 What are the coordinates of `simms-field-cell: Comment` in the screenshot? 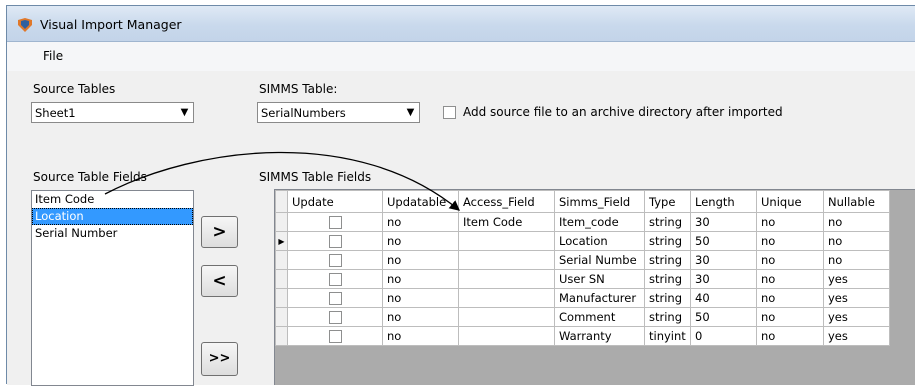 It's located at (599, 317).